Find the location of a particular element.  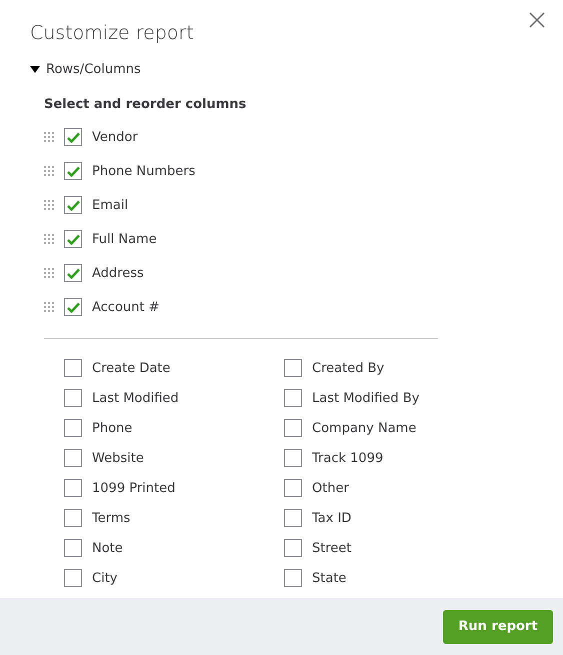

column-label: Terms is located at coordinates (111, 518).